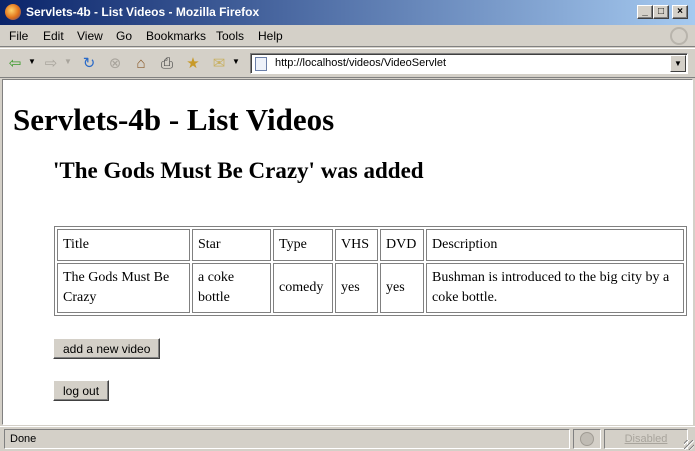 This screenshot has height=451, width=695. I want to click on forward-dropdown-icon: ▼, so click(68, 61).